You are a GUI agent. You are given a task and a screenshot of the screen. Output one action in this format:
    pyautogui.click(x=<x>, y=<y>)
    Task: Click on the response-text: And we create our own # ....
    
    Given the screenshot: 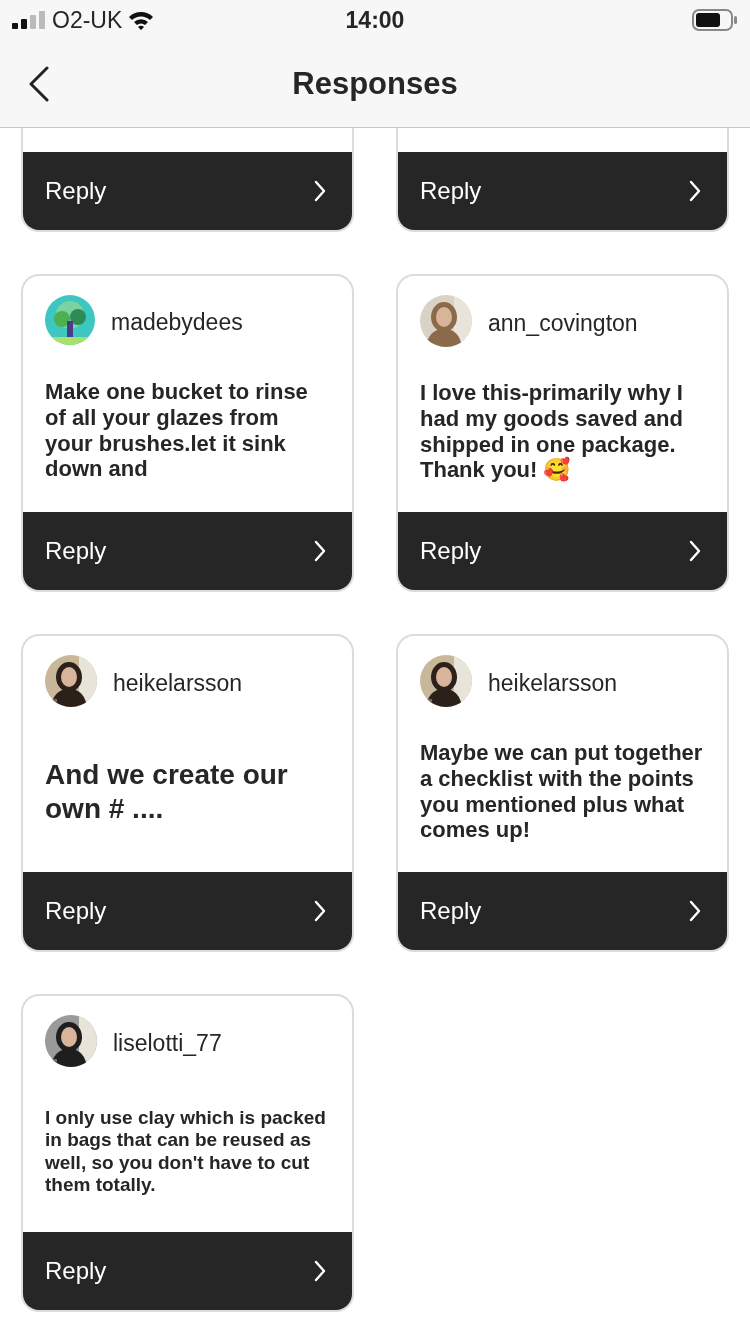 What is the action you would take?
    pyautogui.click(x=167, y=791)
    